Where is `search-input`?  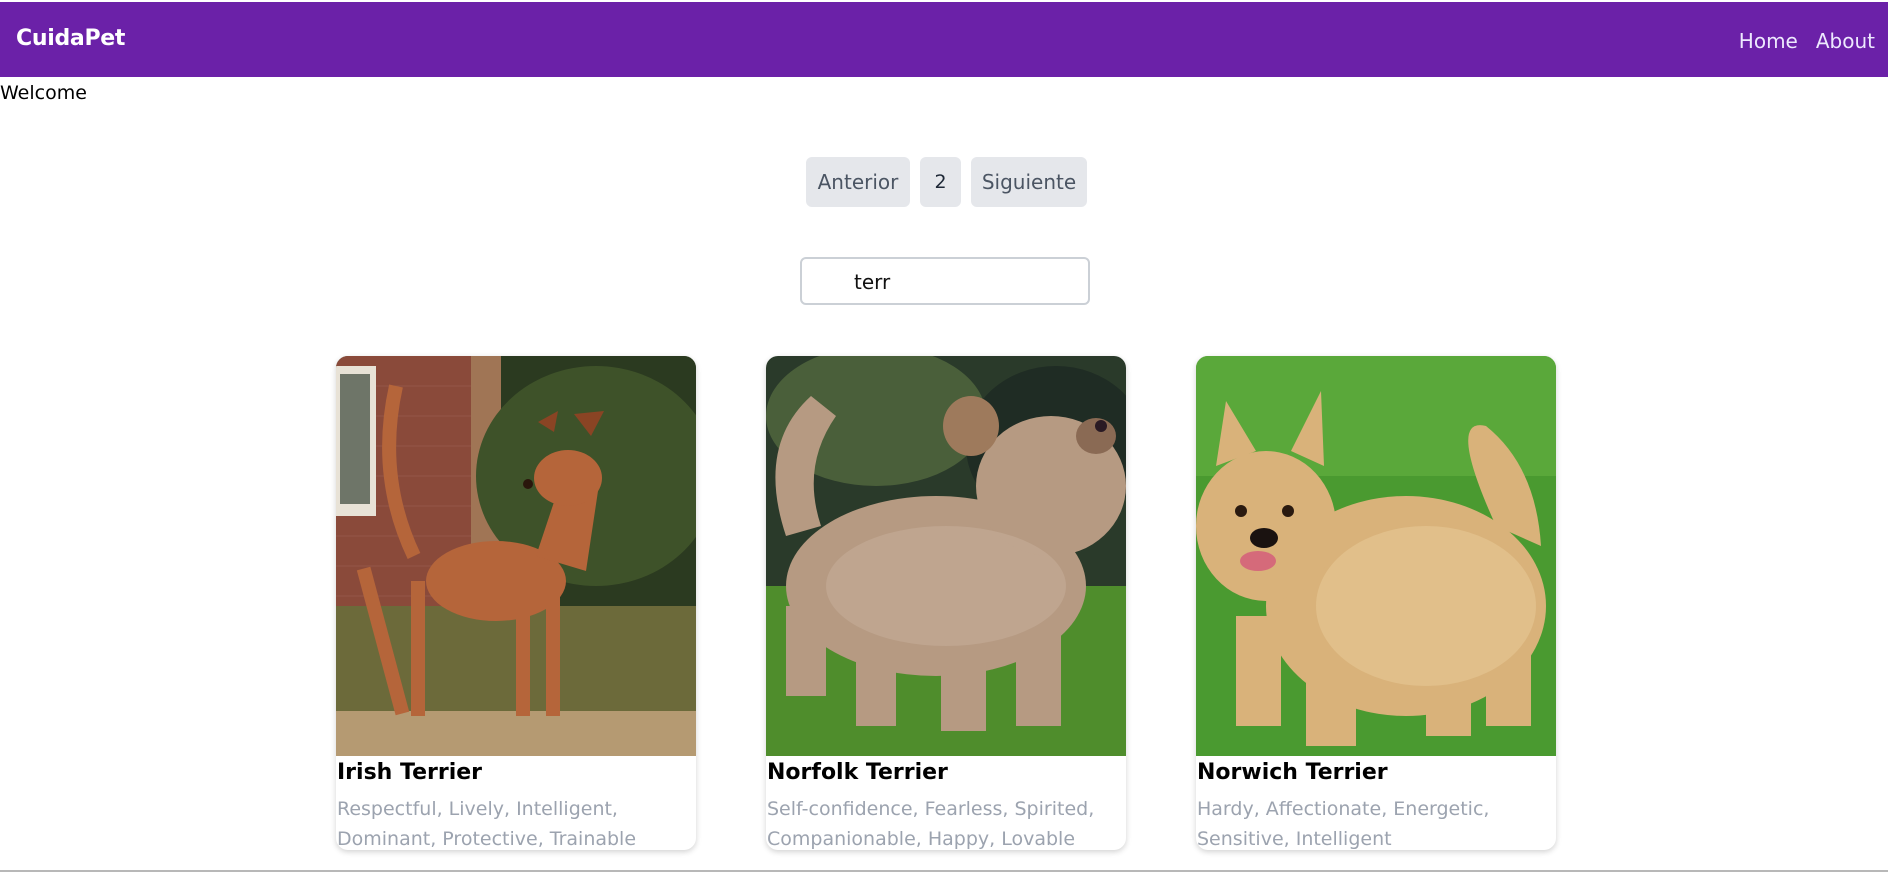
search-input is located at coordinates (969, 282).